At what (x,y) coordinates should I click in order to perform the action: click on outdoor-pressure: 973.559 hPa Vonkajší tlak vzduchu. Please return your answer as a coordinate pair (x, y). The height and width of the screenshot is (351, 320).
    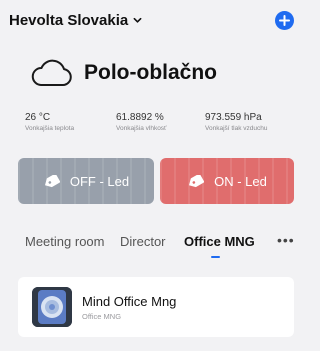
    Looking at the image, I should click on (236, 122).